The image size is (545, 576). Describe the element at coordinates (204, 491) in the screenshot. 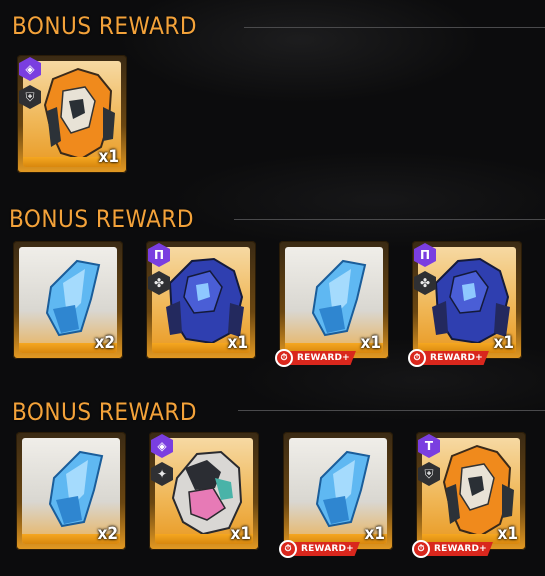

I see `reward-card: ◈ ✦ x1` at that location.